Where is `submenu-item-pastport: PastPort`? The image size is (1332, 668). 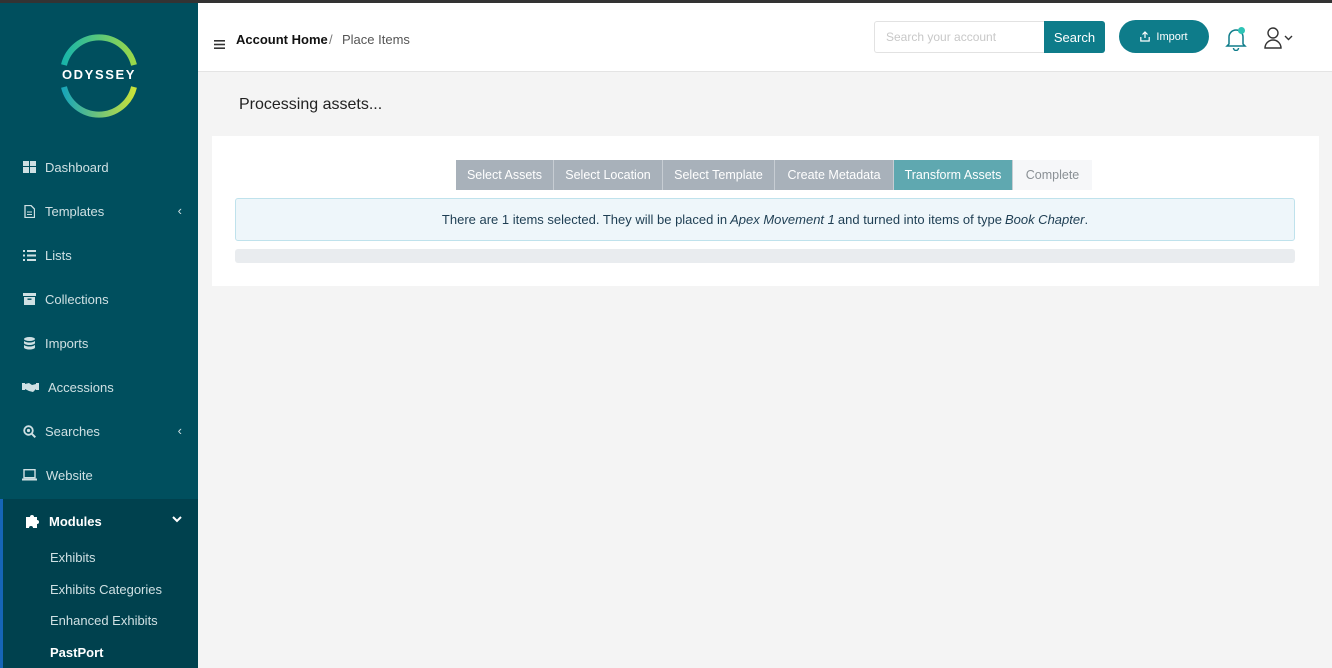
submenu-item-pastport: PastPort is located at coordinates (76, 652).